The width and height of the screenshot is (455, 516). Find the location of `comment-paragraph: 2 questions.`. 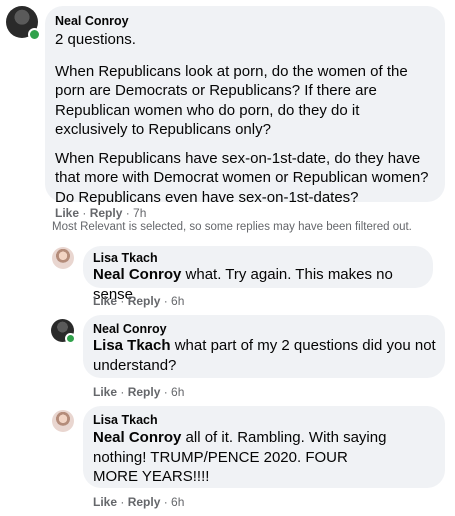

comment-paragraph: 2 questions. is located at coordinates (95, 39).